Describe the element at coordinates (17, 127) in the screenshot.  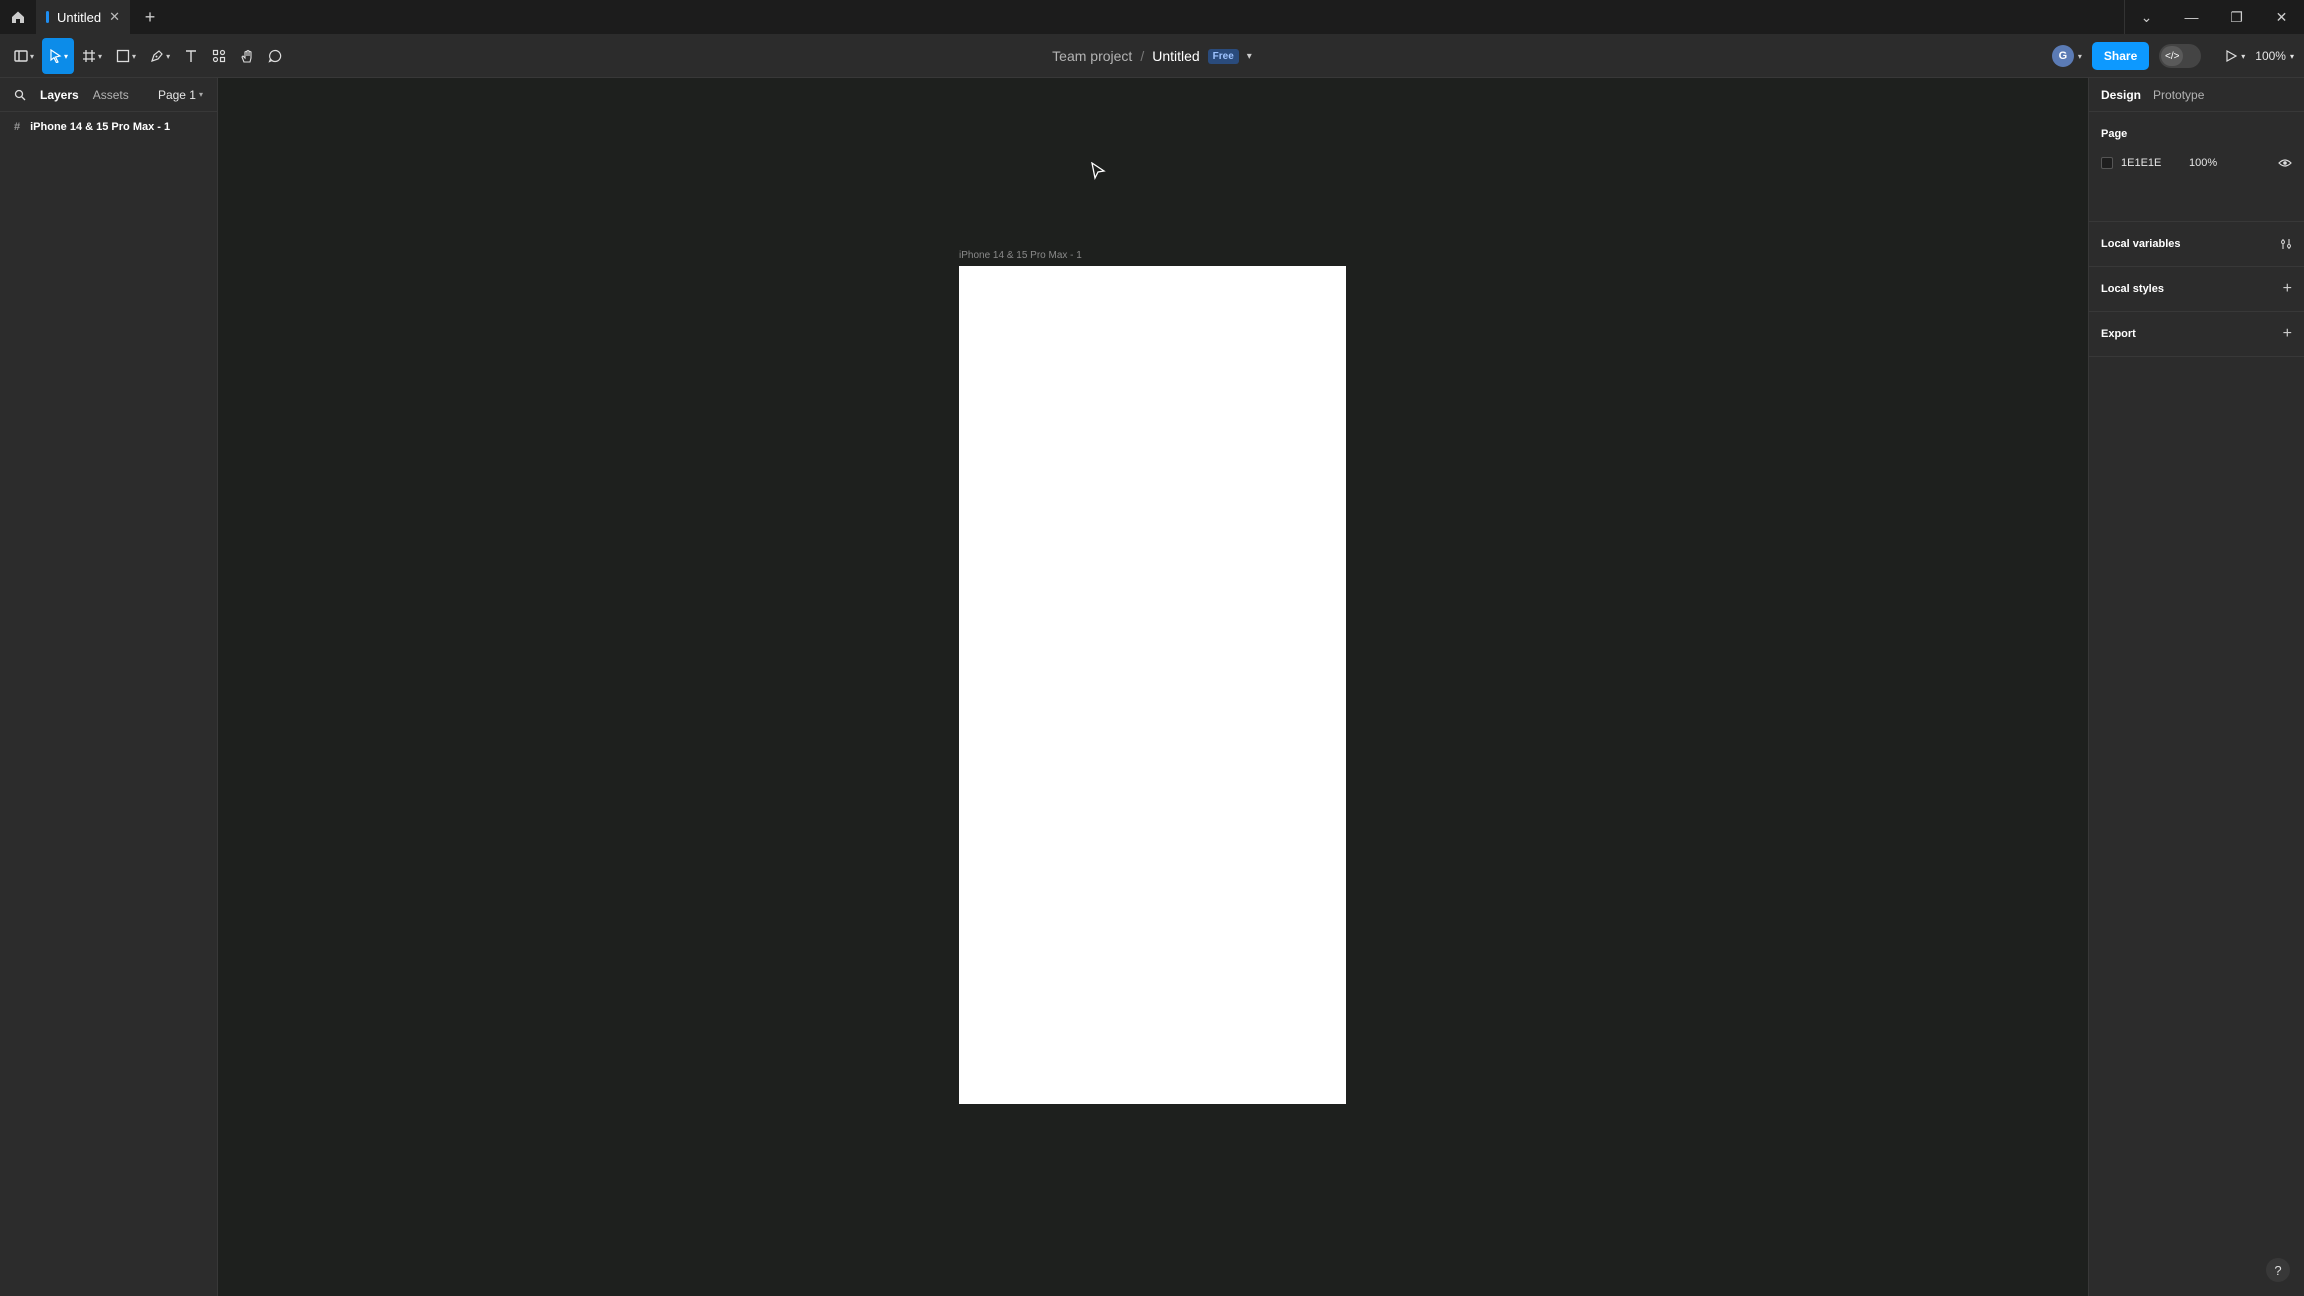
I see `frame-icon: #` at that location.